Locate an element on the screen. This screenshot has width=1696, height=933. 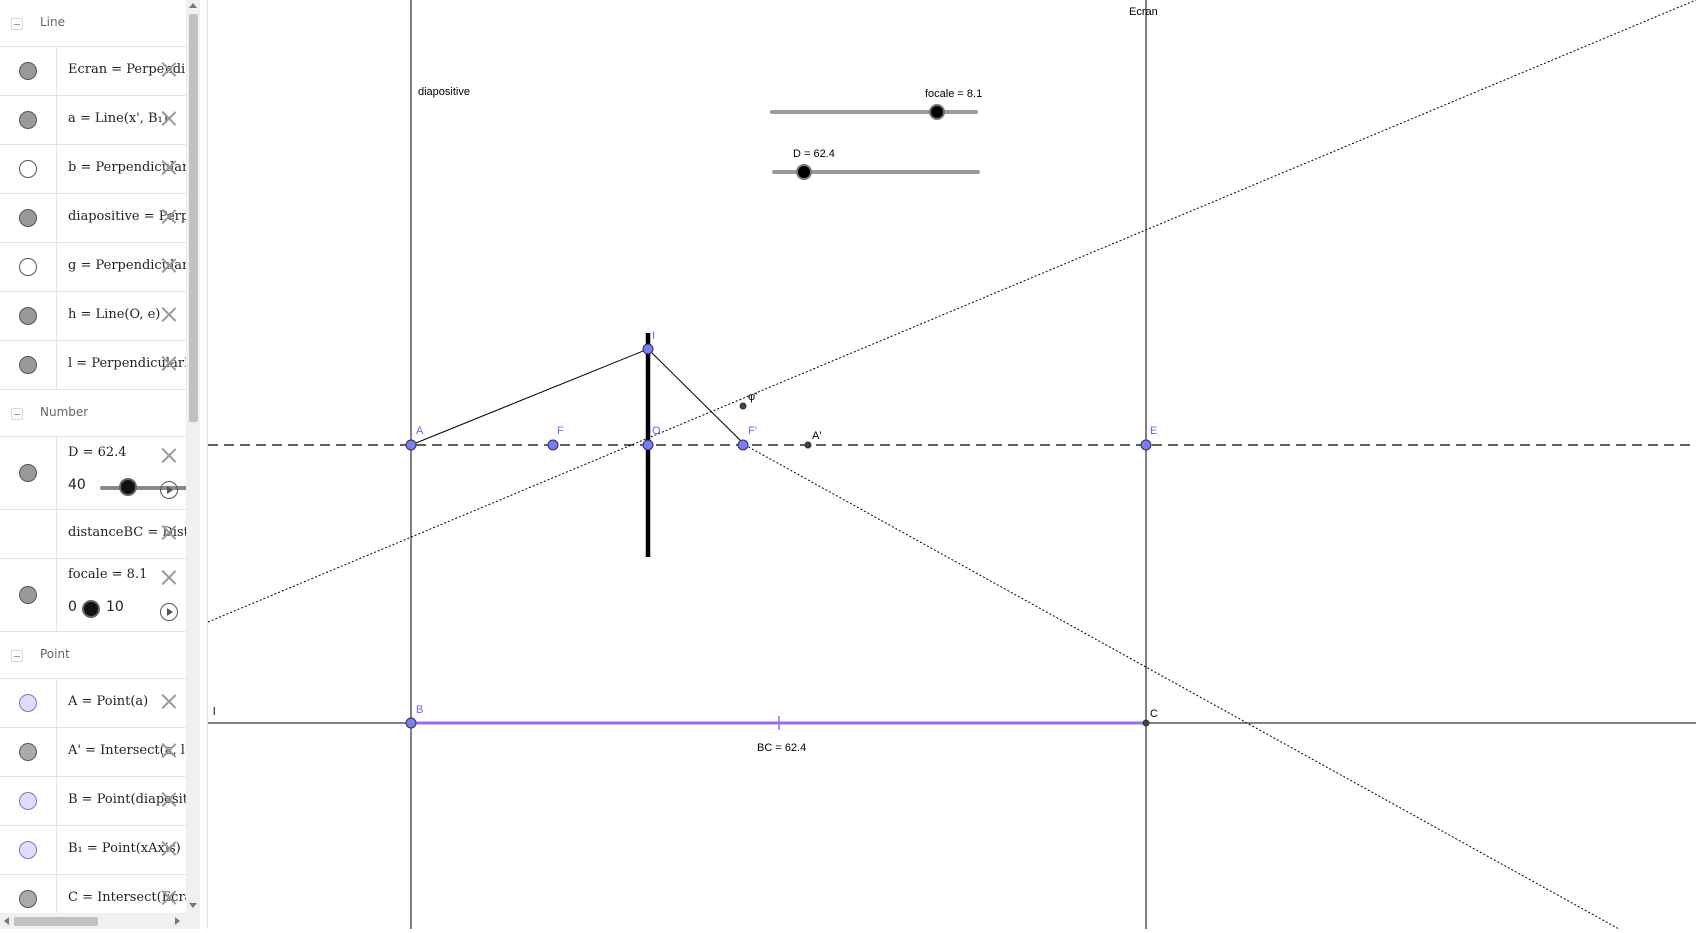
point-phi is located at coordinates (743, 406).